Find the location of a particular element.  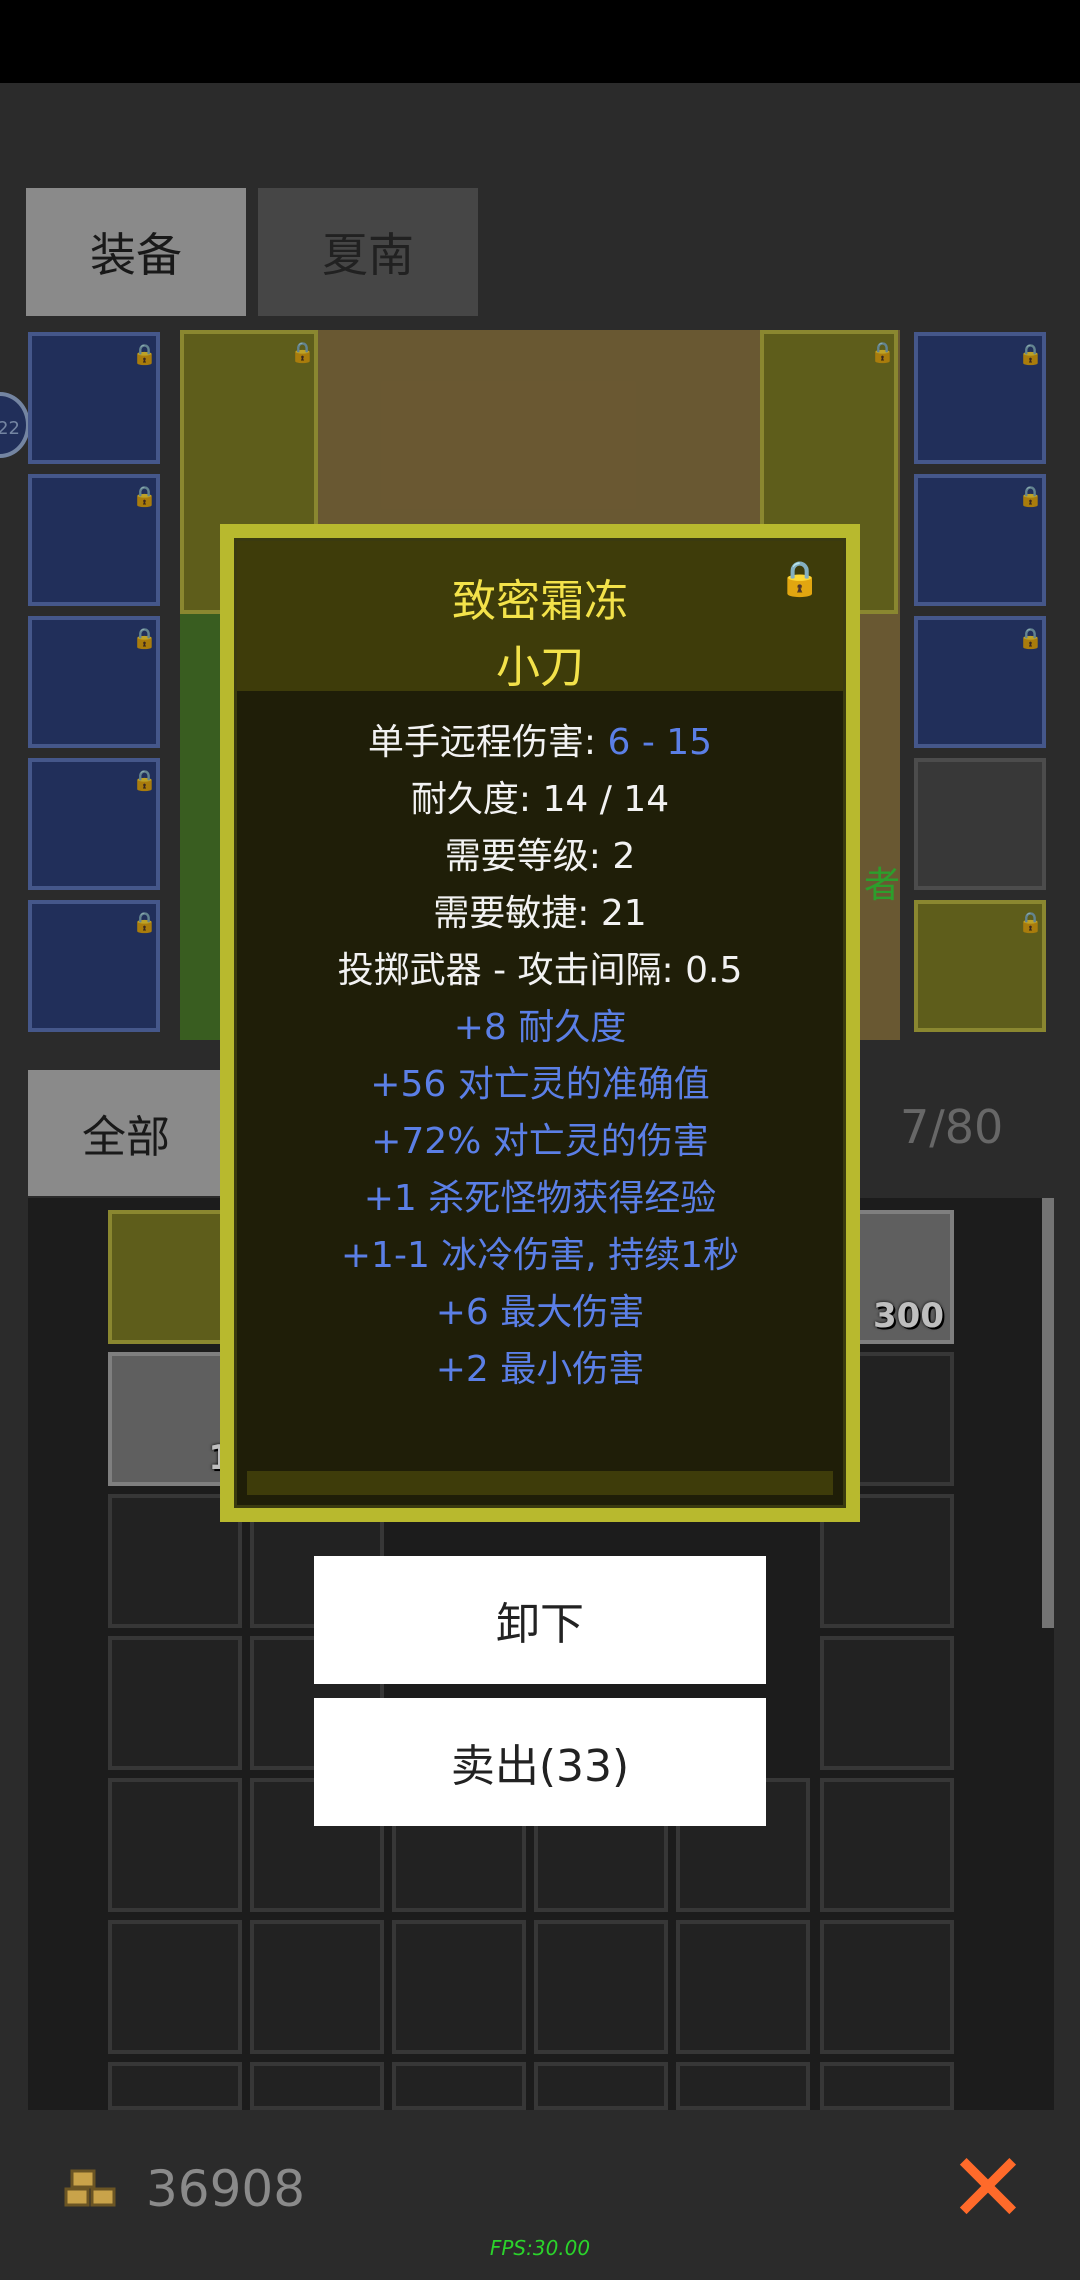

item-name: 致密霜冻 is located at coordinates (540, 601).